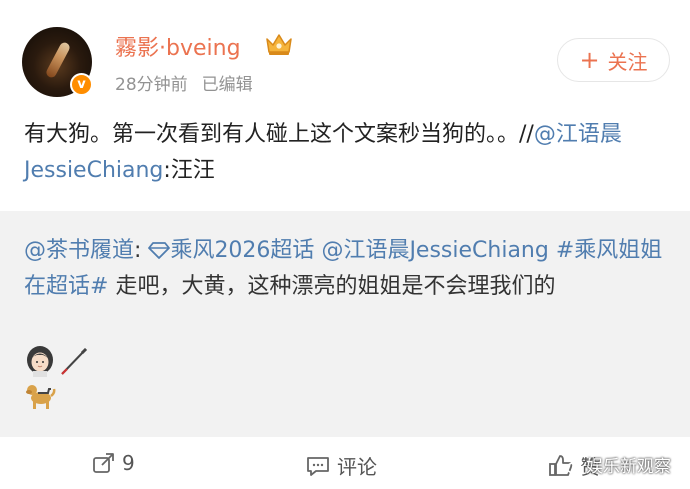 The image size is (690, 489). Describe the element at coordinates (128, 463) in the screenshot. I see `repost-count: 9` at that location.